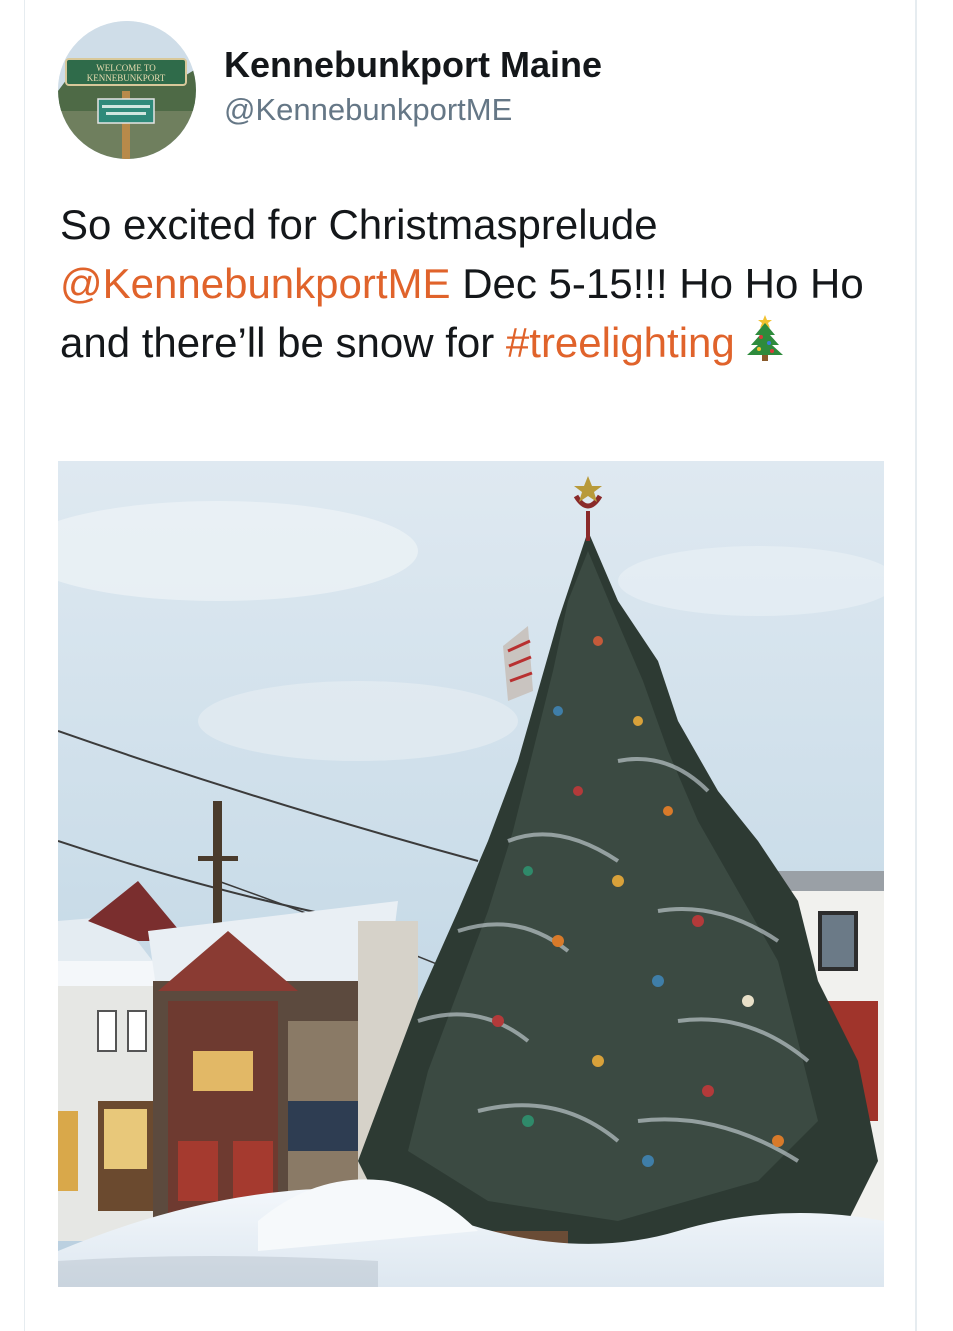  Describe the element at coordinates (368, 110) in the screenshot. I see `author-handle: @KennebunkportME` at that location.